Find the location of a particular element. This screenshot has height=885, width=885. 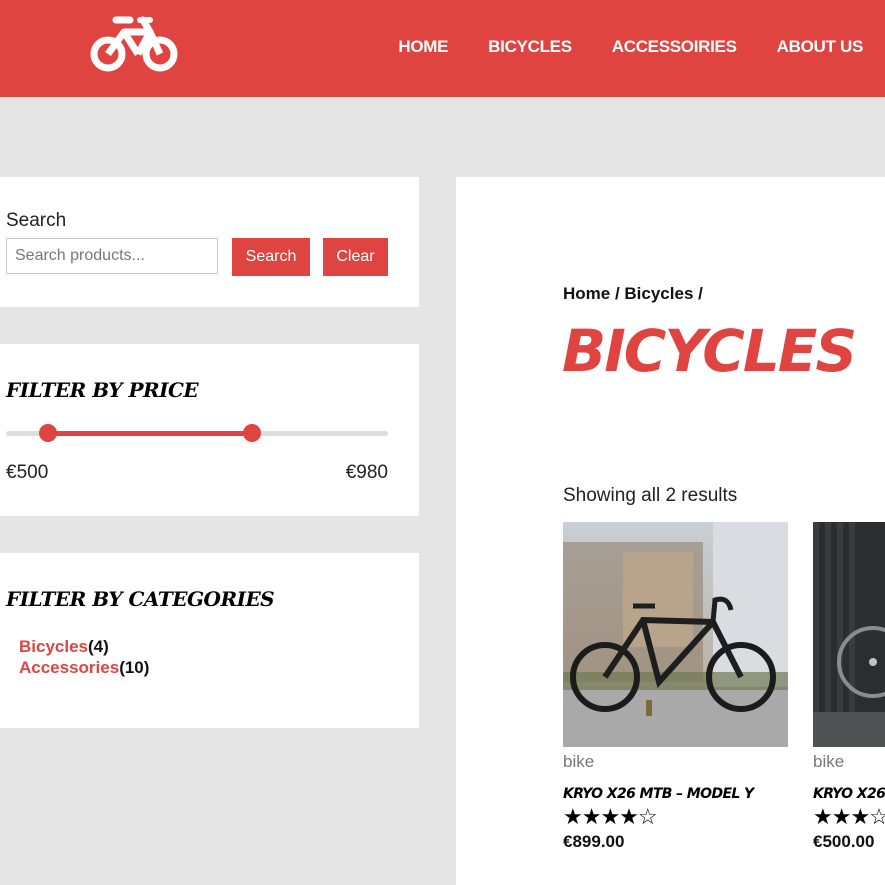

search-button: Search is located at coordinates (271, 257).